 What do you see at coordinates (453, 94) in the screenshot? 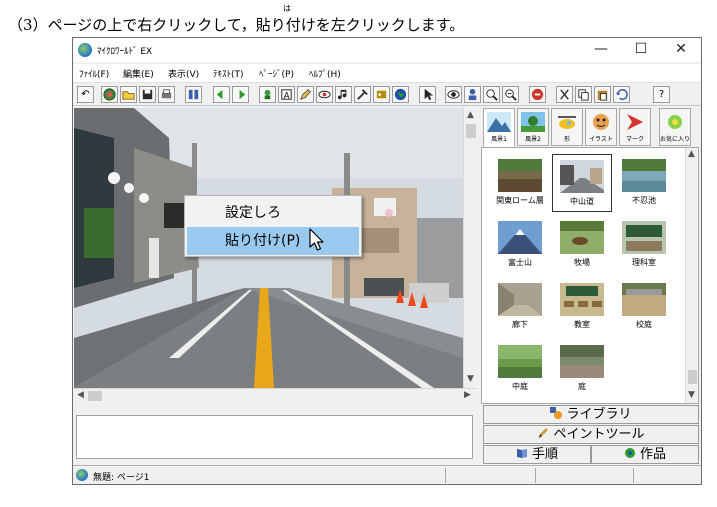
I see `preview-eye-icon` at bounding box center [453, 94].